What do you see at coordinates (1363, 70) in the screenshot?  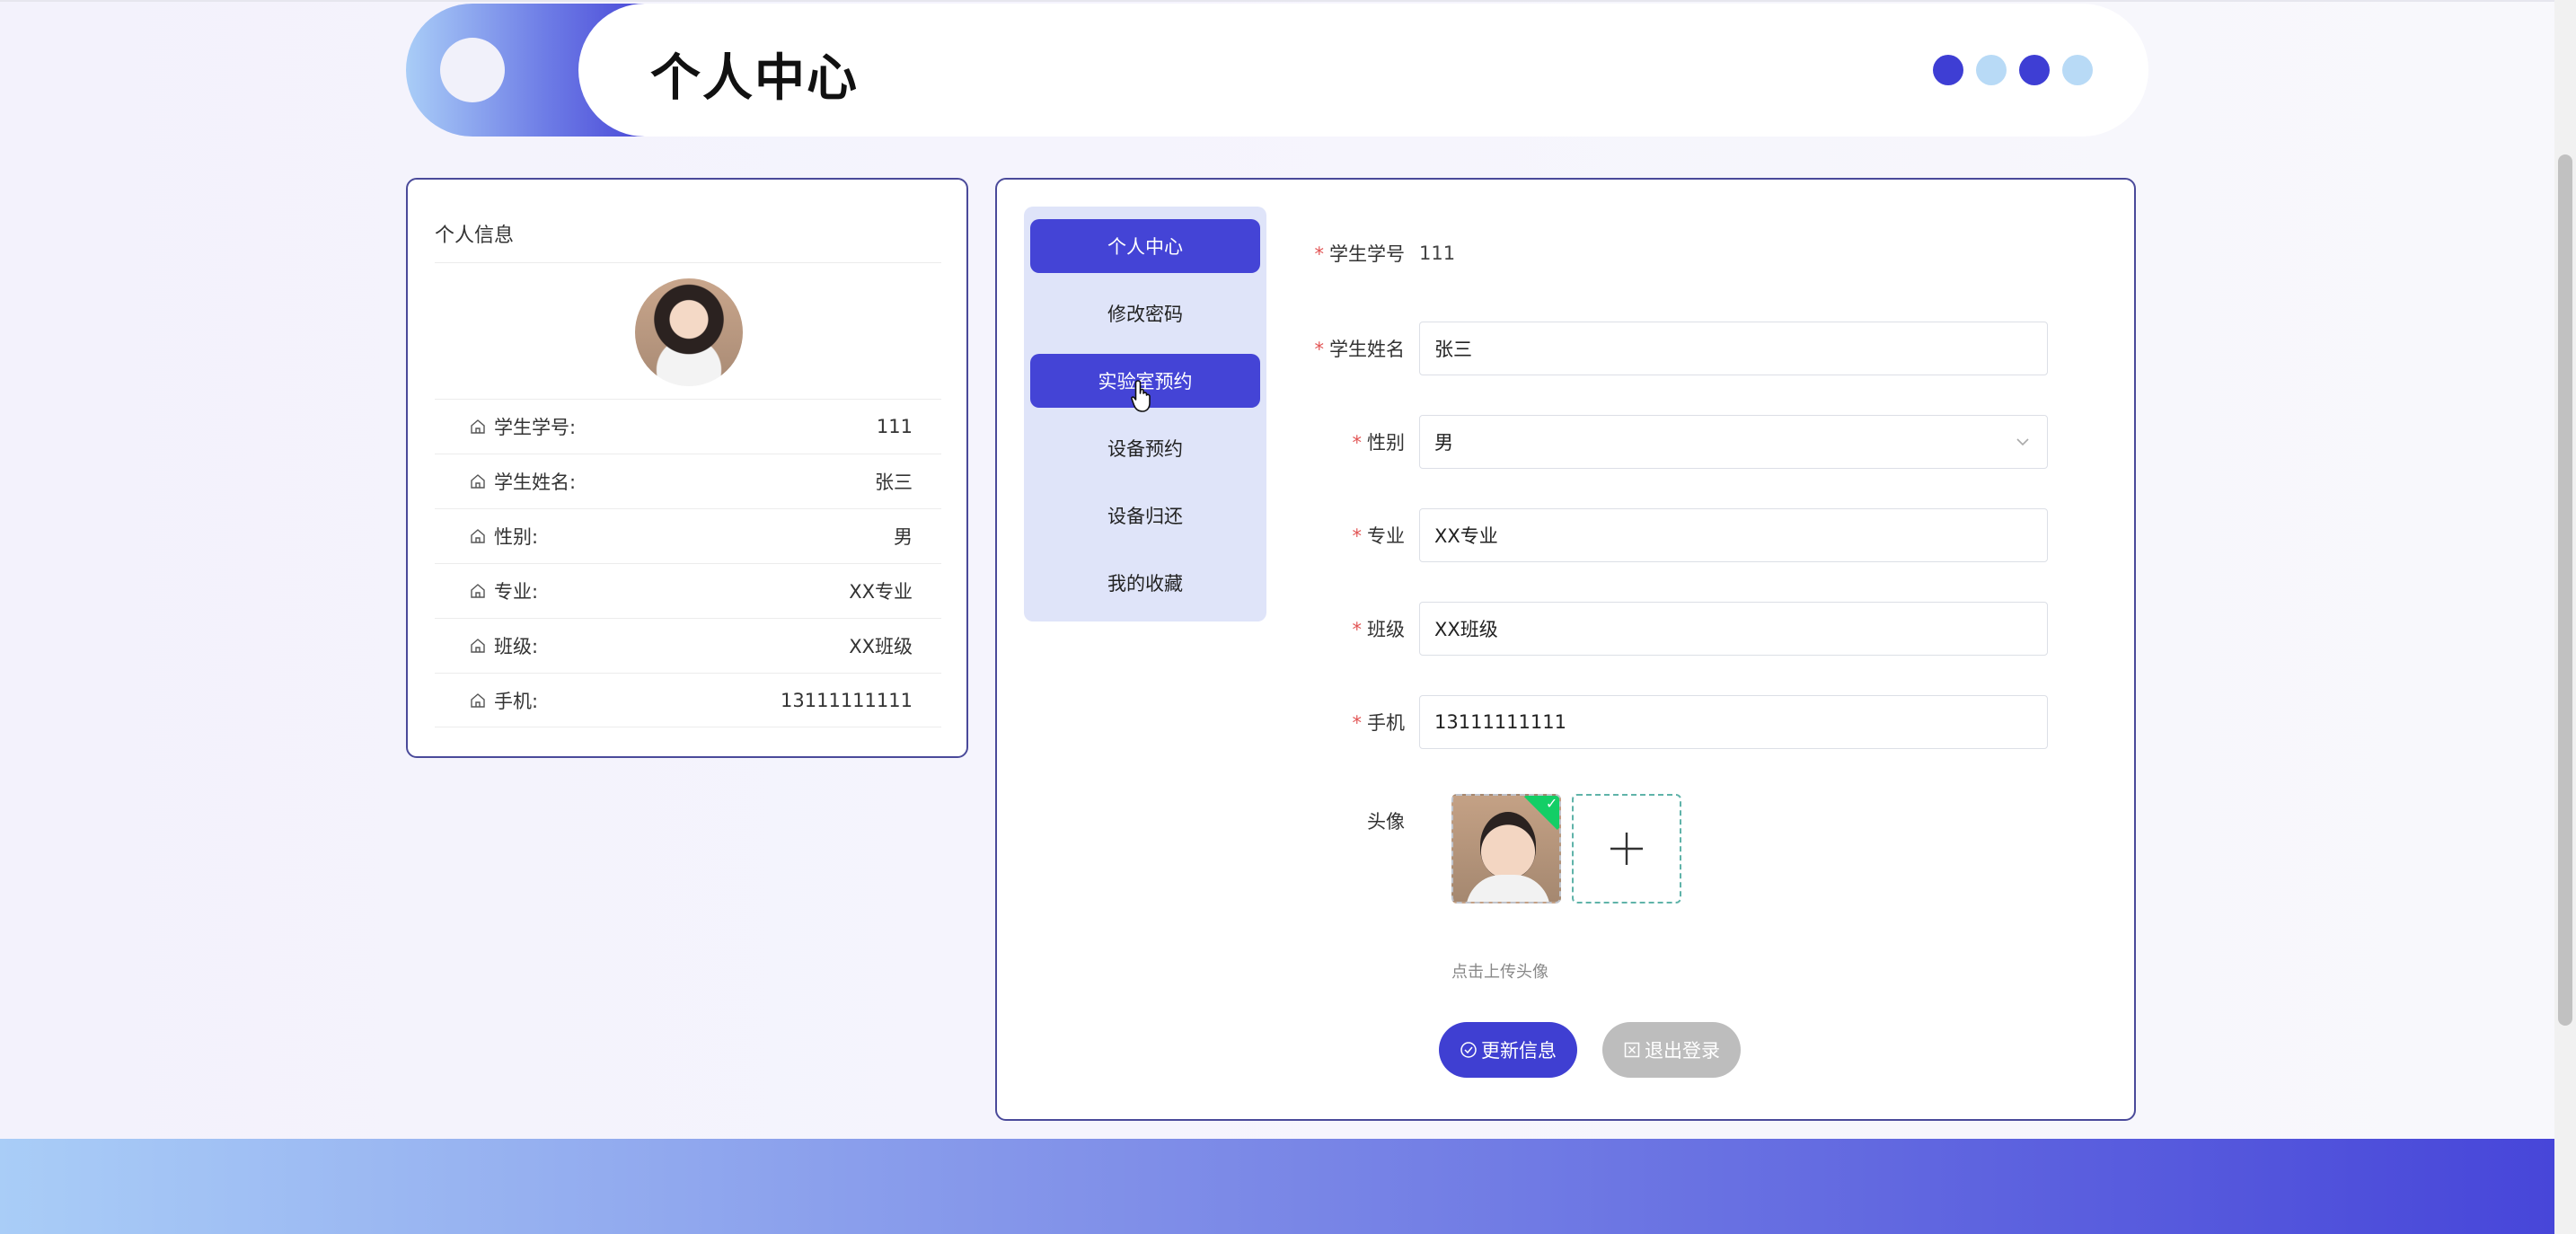 I see `header-panel: 个人中心` at bounding box center [1363, 70].